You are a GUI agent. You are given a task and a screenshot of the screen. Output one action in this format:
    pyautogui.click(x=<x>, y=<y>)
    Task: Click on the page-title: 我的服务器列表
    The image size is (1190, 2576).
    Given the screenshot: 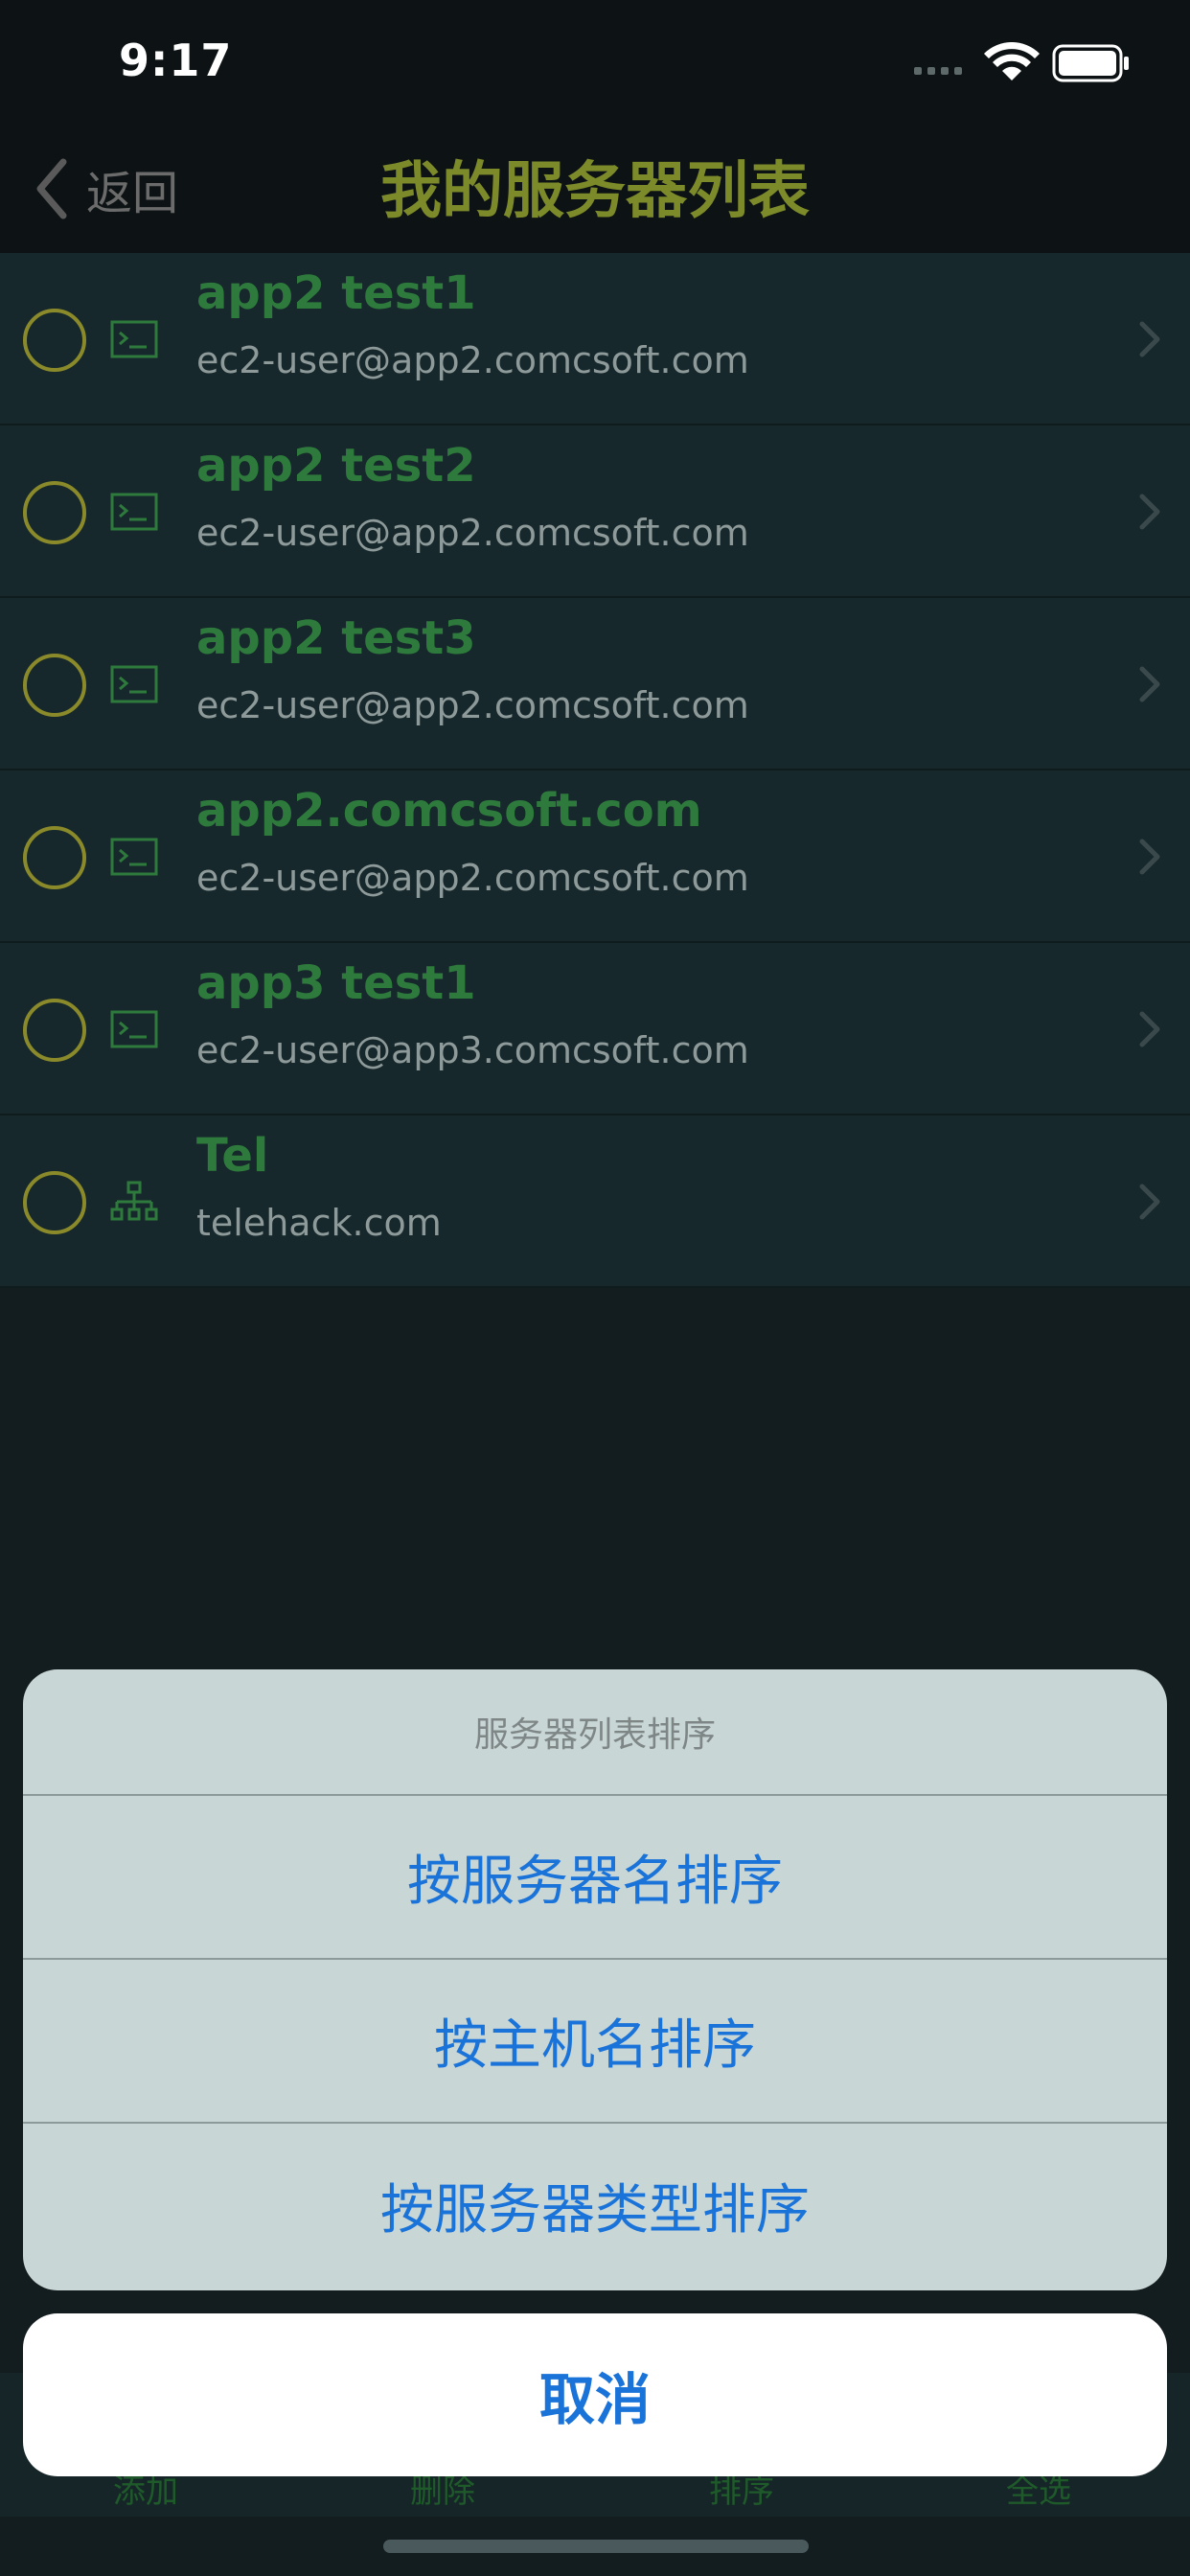 What is the action you would take?
    pyautogui.click(x=595, y=191)
    